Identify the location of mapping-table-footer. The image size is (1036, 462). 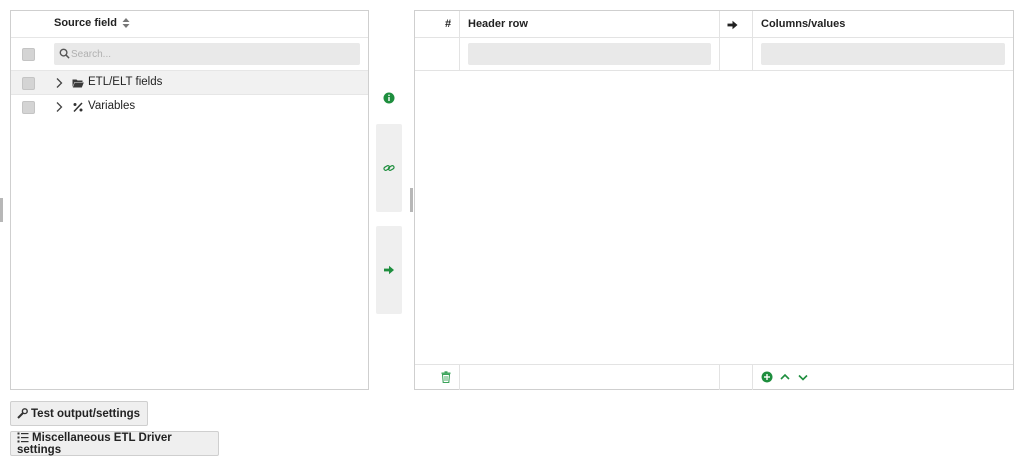
(714, 377).